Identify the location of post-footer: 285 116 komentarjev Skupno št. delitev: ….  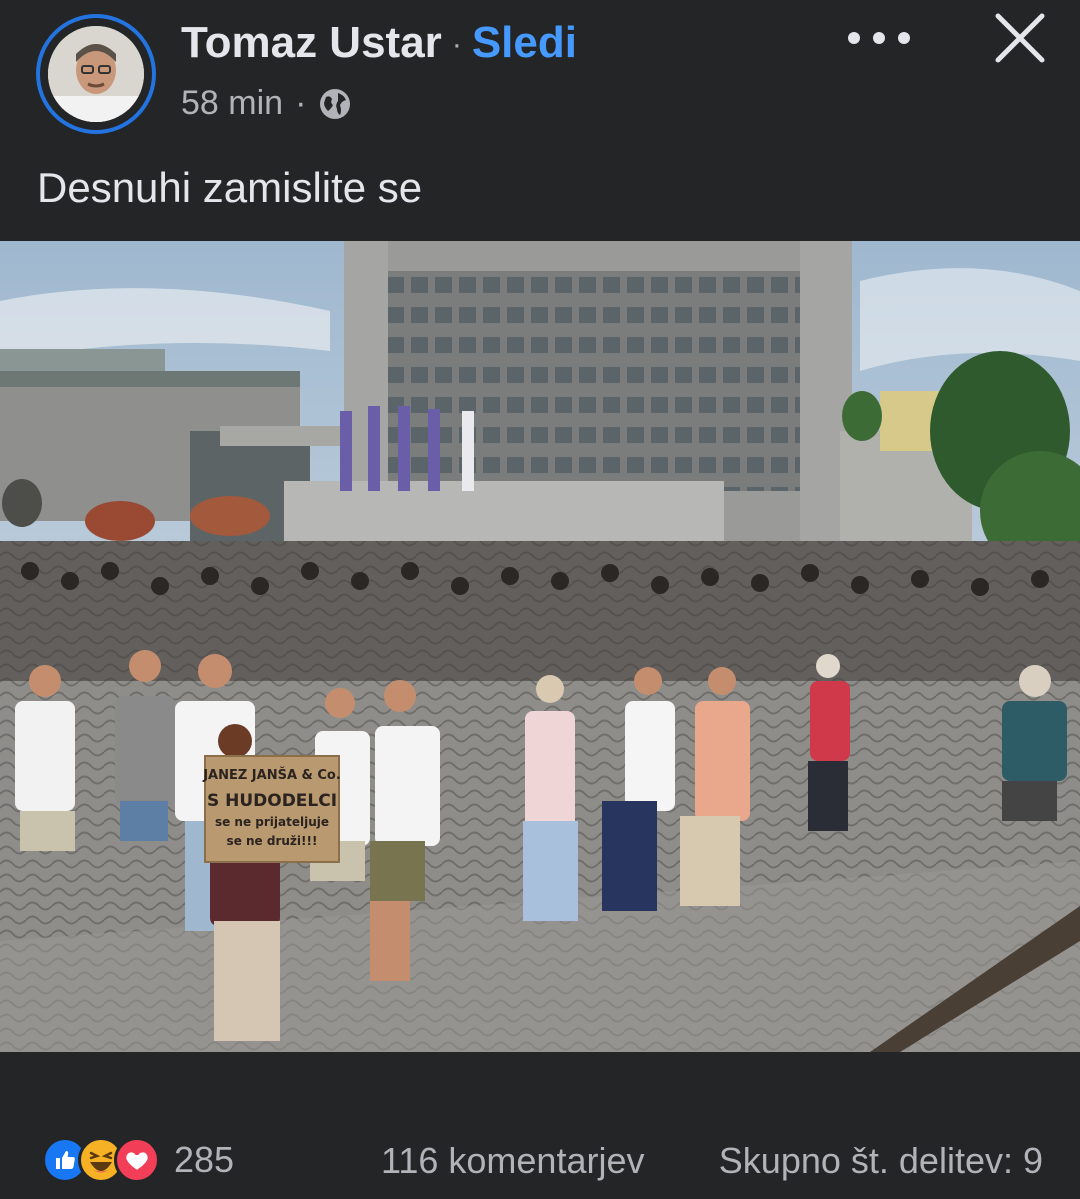
(540, 1125).